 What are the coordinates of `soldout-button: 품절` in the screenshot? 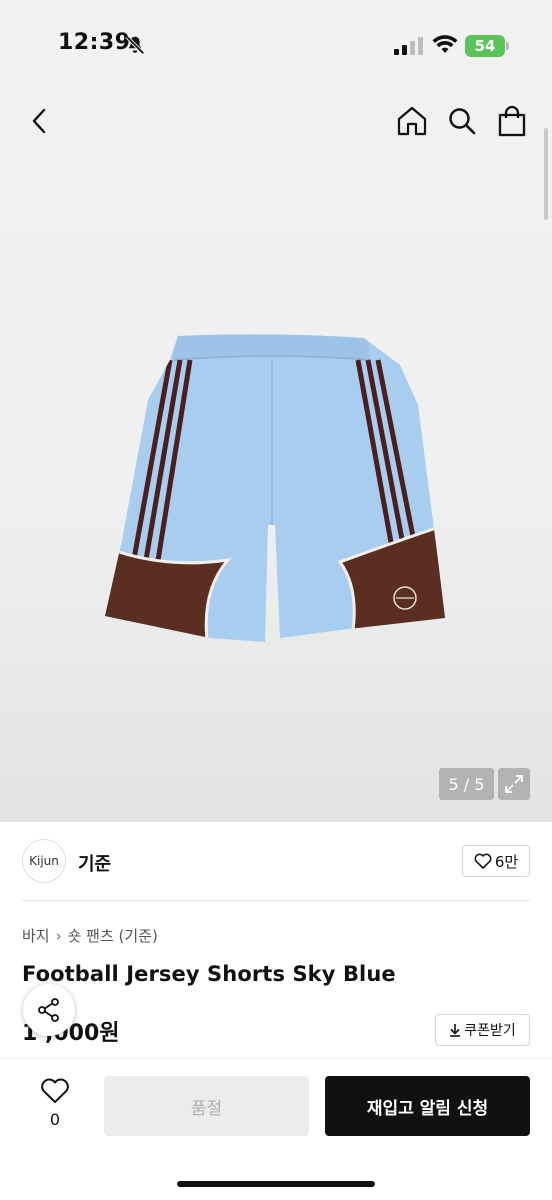 It's located at (206, 1106).